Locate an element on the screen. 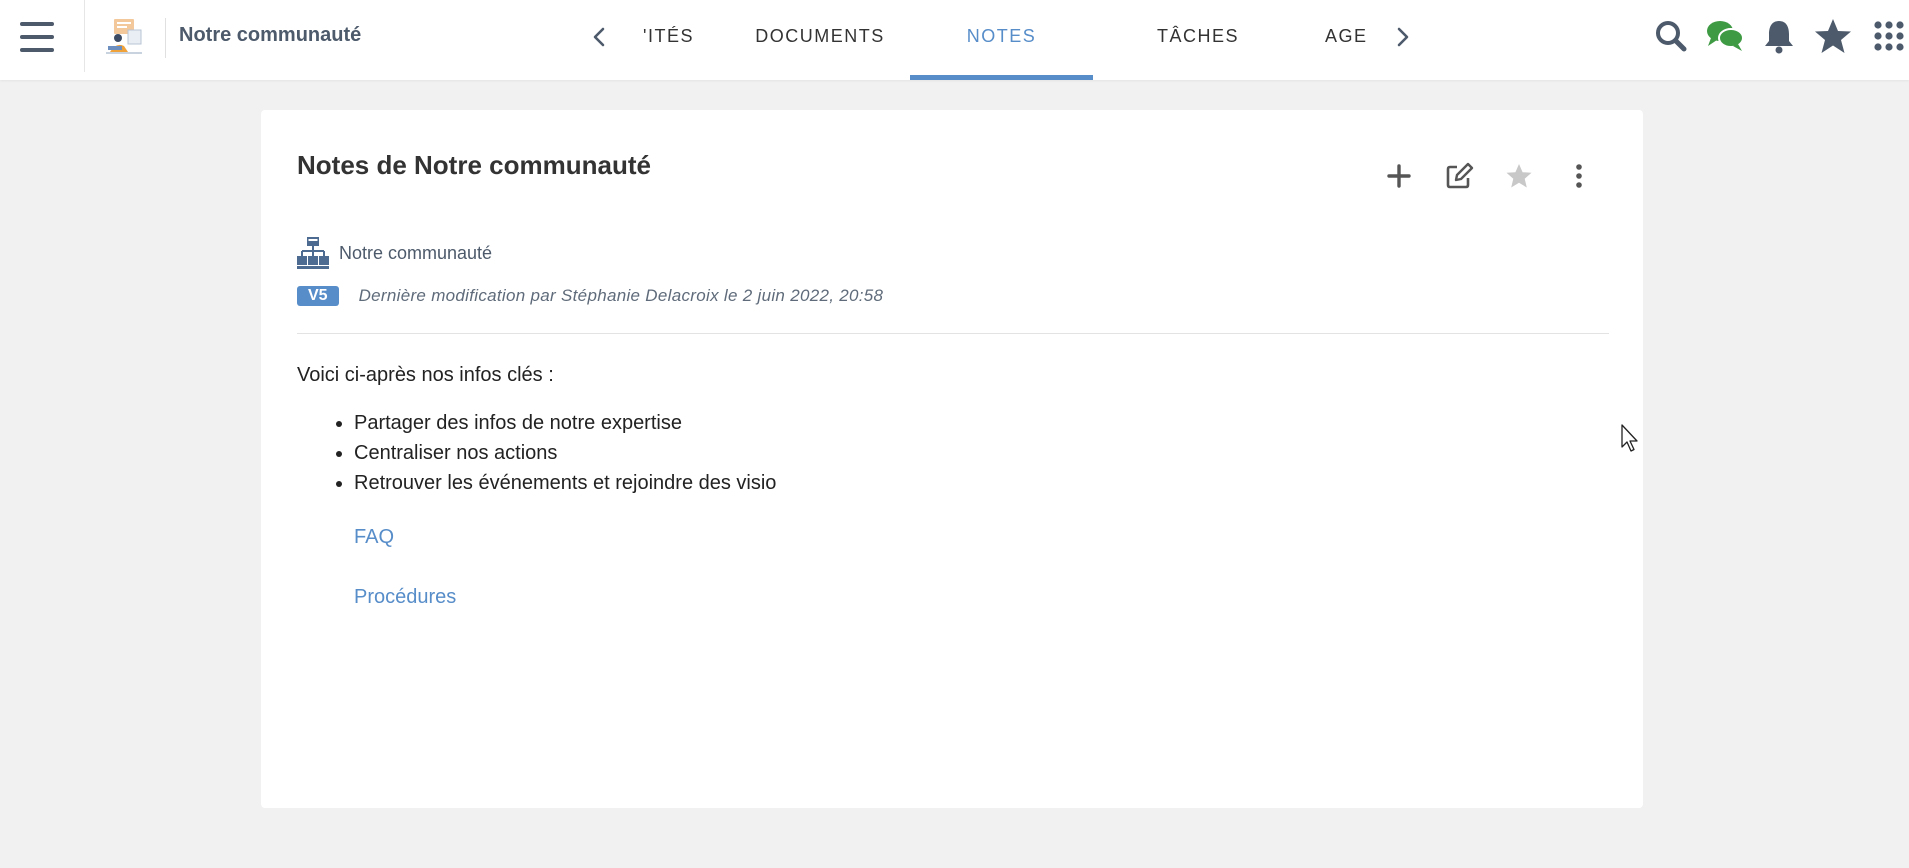 This screenshot has width=1909, height=868. favorite-button is located at coordinates (1519, 176).